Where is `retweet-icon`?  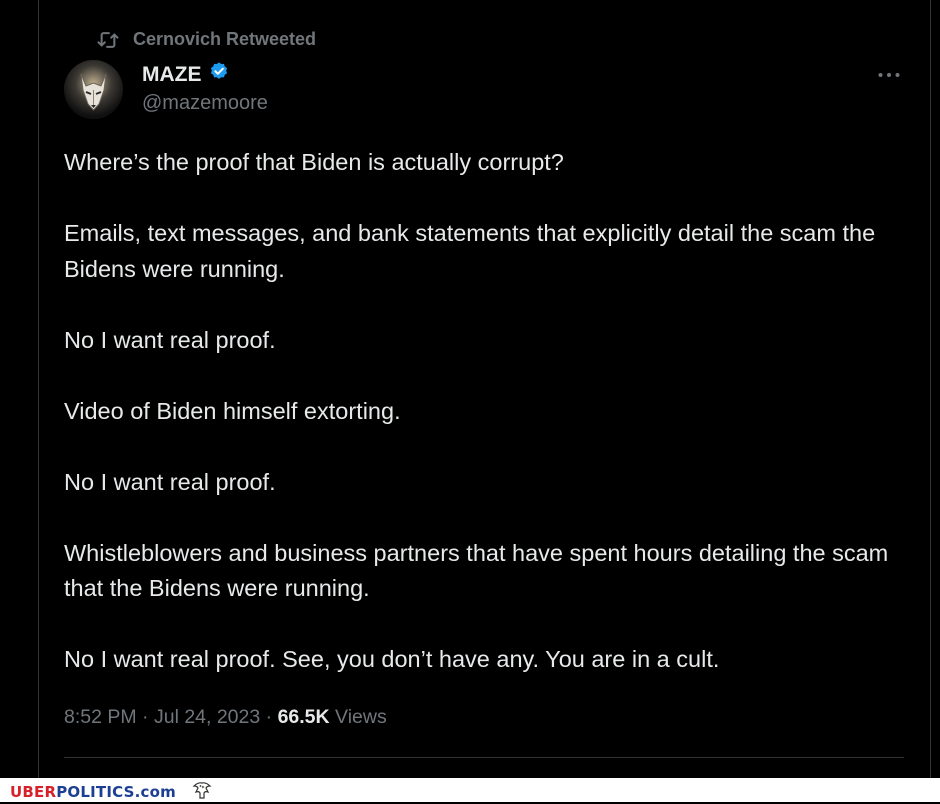 retweet-icon is located at coordinates (108, 40).